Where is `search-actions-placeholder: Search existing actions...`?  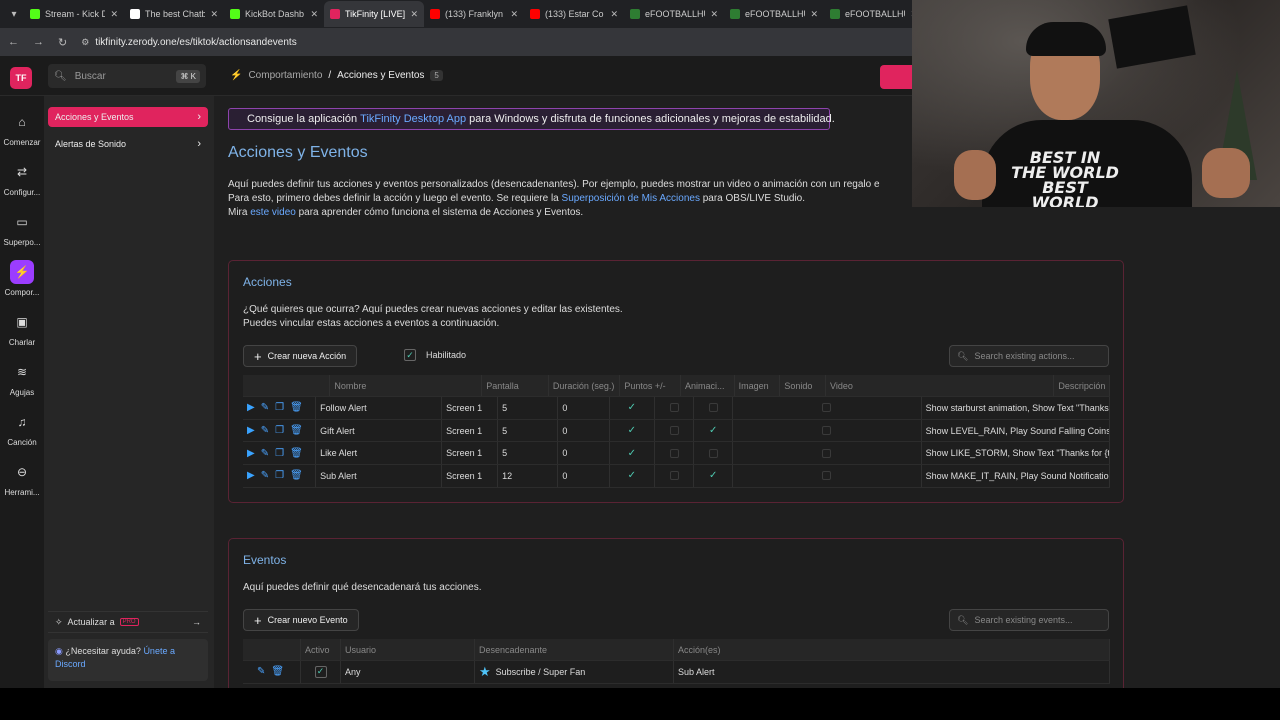
search-actions-placeholder: Search existing actions... is located at coordinates (1024, 356).